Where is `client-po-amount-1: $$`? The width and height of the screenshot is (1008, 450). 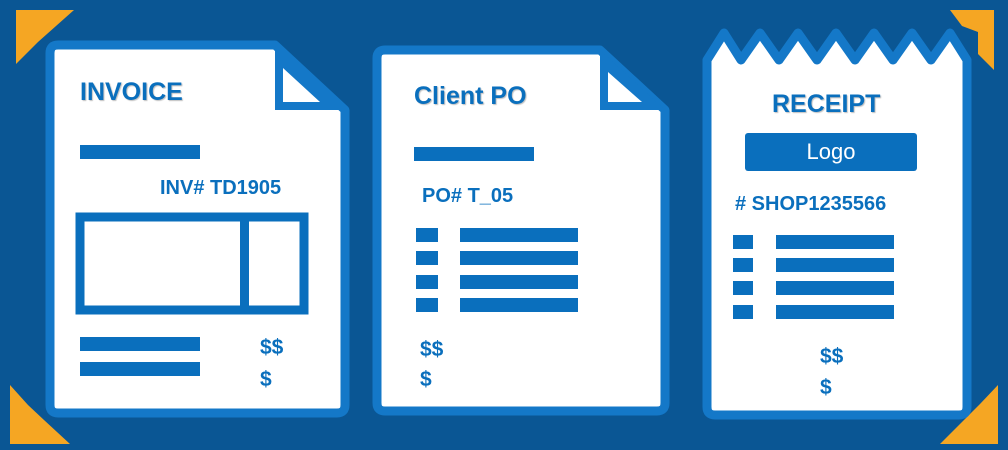
client-po-amount-1: $$ is located at coordinates (432, 349).